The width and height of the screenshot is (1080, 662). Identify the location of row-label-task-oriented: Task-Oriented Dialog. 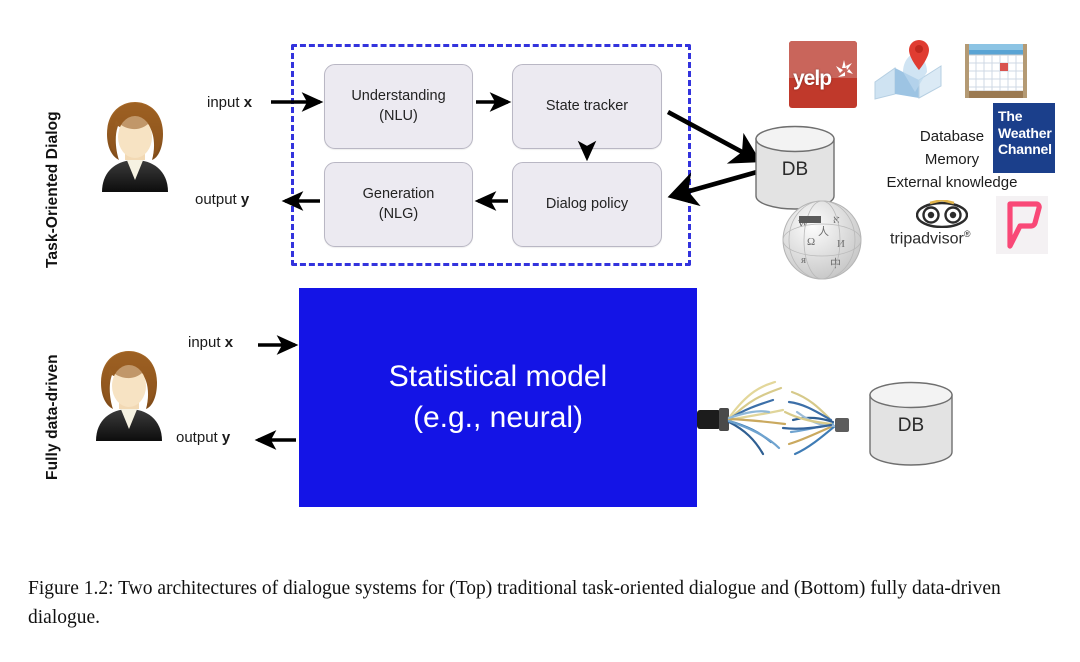
(52, 189).